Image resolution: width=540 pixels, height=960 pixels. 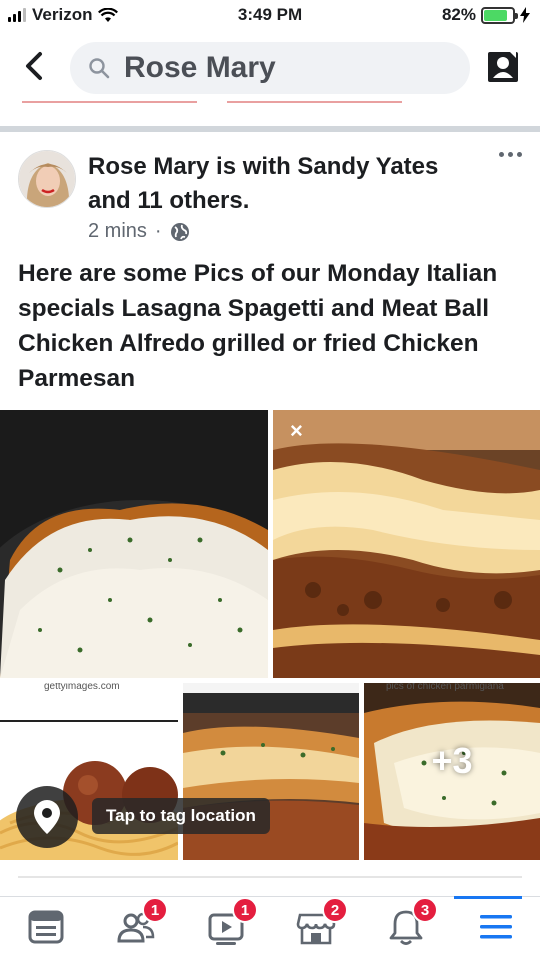 What do you see at coordinates (270, 928) in the screenshot?
I see `bottom-nav: 1 1 2 3` at bounding box center [270, 928].